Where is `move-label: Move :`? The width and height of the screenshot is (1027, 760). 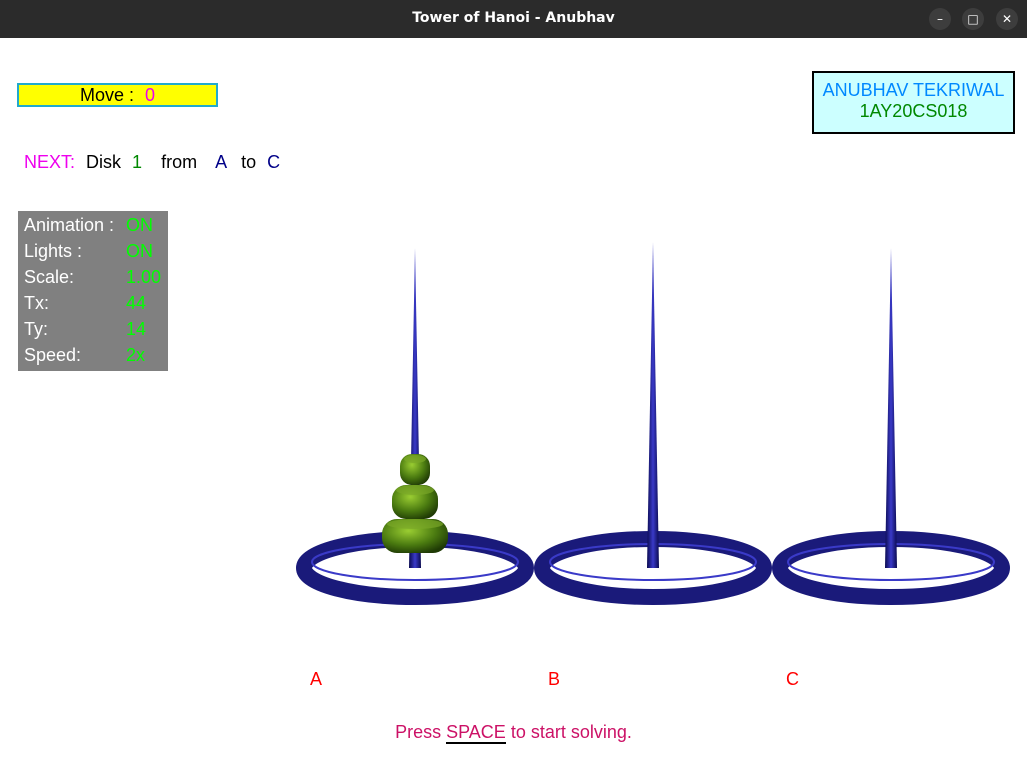
move-label: Move : is located at coordinates (106, 95).